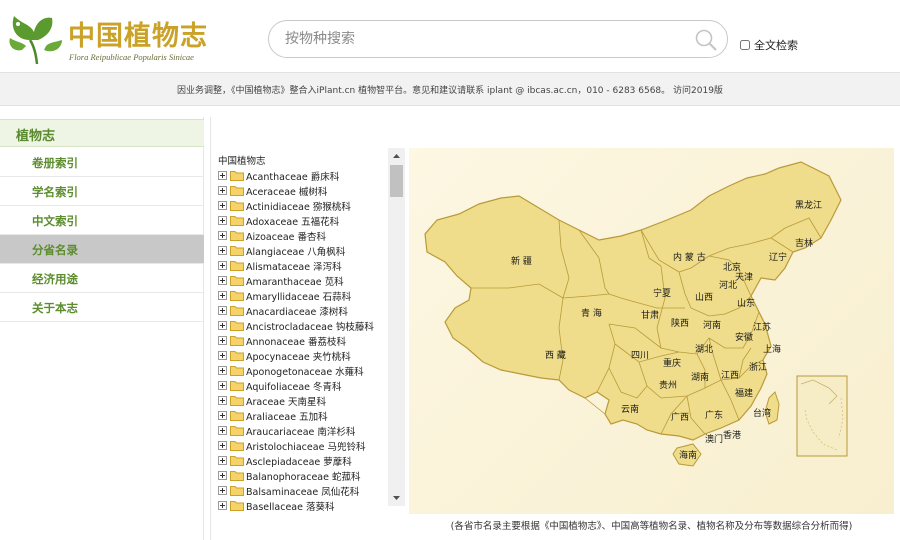 The image size is (900, 540). What do you see at coordinates (396, 498) in the screenshot?
I see `scroll-down-arrow-icon` at bounding box center [396, 498].